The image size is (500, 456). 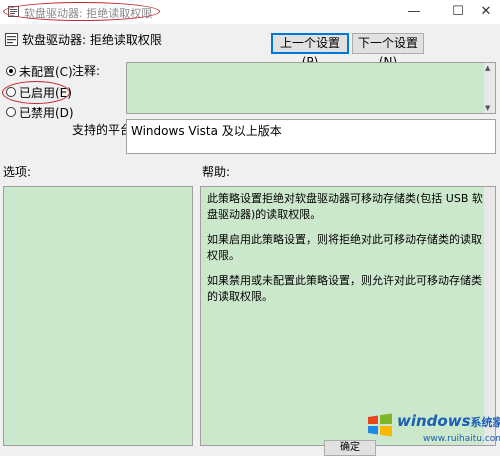 I want to click on help-paragraph: 此策略设置拒绝对软盘驱动器可移动存储类(包括 USB 软盘驱动器)的读取权限。, so click(x=345, y=206).